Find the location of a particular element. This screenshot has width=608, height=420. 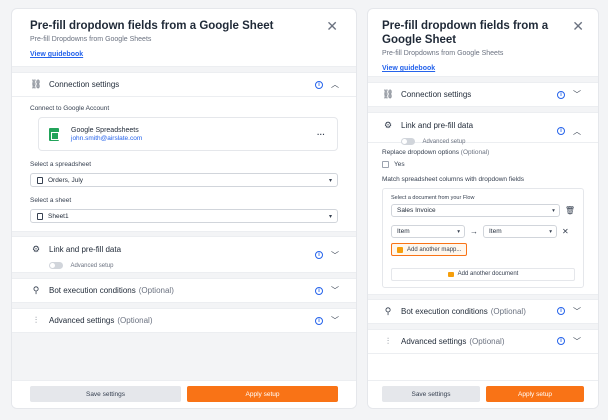

yes-checkbox is located at coordinates (385, 164).